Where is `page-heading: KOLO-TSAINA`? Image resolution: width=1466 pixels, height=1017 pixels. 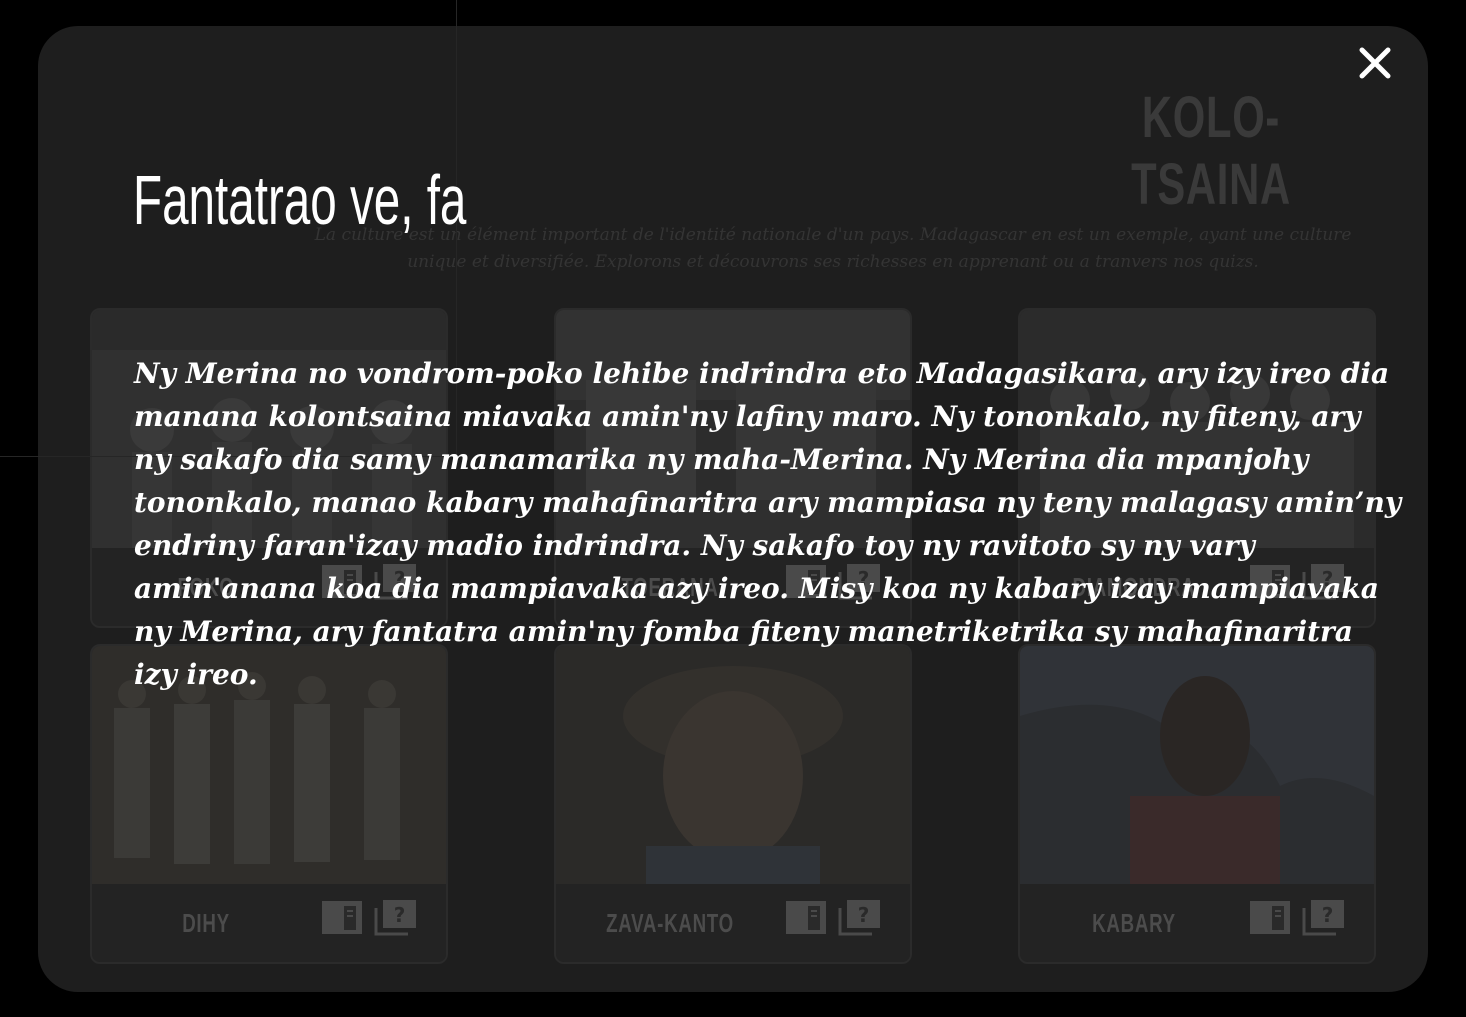
page-heading: KOLO-TSAINA is located at coordinates (1211, 151).